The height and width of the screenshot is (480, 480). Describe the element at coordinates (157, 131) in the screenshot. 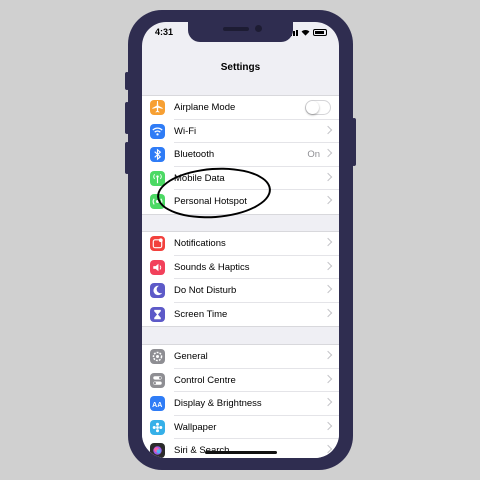

I see `wifi-icon` at that location.